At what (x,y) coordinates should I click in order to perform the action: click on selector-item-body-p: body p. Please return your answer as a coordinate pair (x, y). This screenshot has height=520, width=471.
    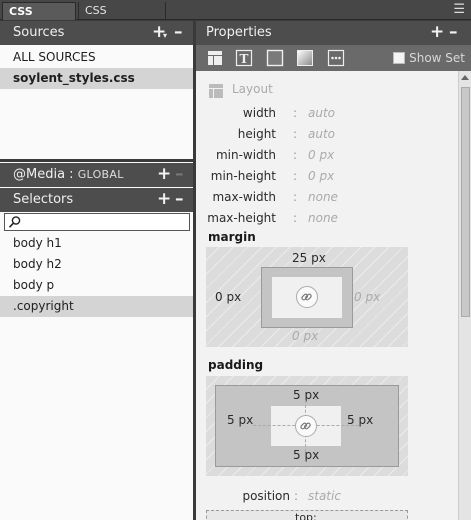
    Looking at the image, I should click on (96, 285).